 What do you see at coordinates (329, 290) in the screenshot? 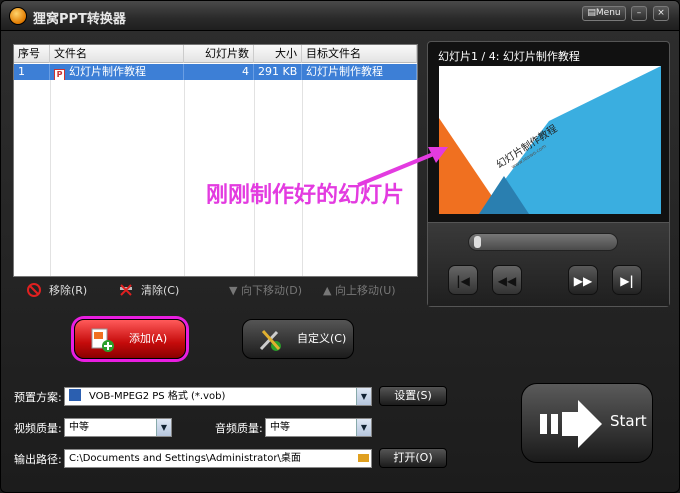
I see `arrow-up-icon: ▲` at bounding box center [329, 290].